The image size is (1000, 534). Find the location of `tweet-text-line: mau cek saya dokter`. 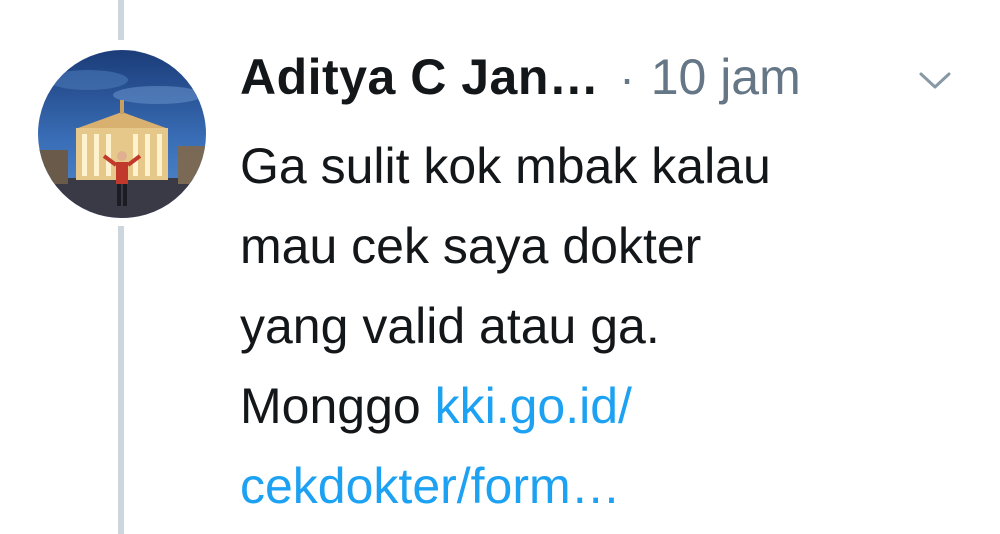

tweet-text-line: mau cek saya dokter is located at coordinates (471, 246).